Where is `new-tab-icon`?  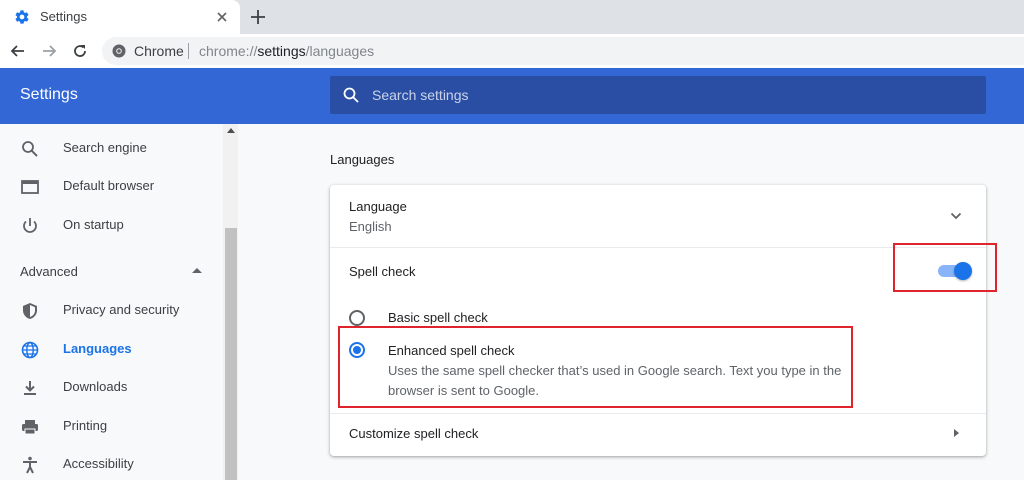 new-tab-icon is located at coordinates (258, 17).